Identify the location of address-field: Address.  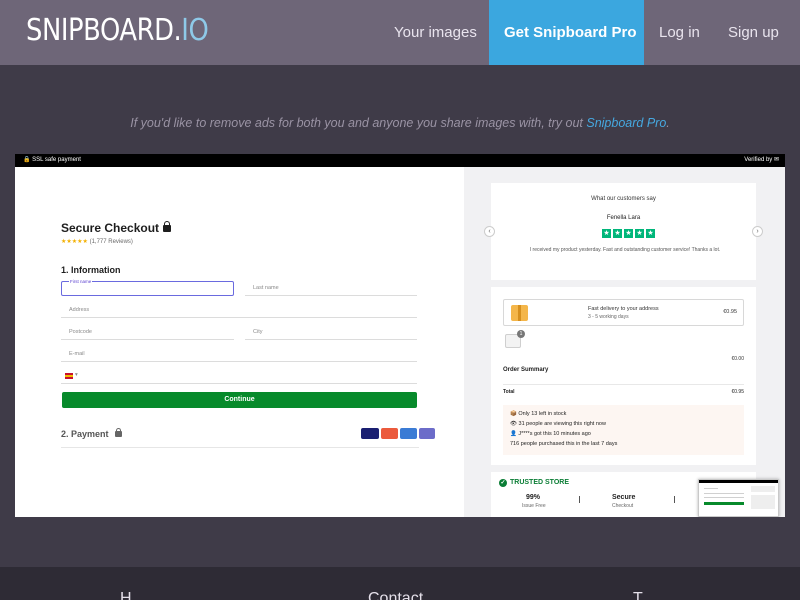
(239, 310).